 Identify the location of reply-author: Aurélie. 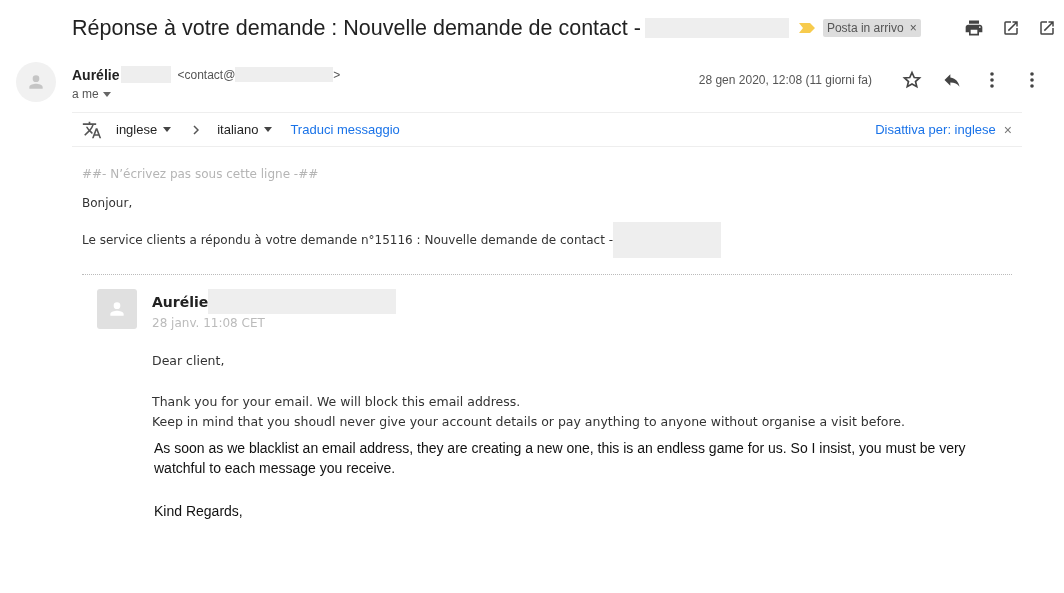
(180, 301).